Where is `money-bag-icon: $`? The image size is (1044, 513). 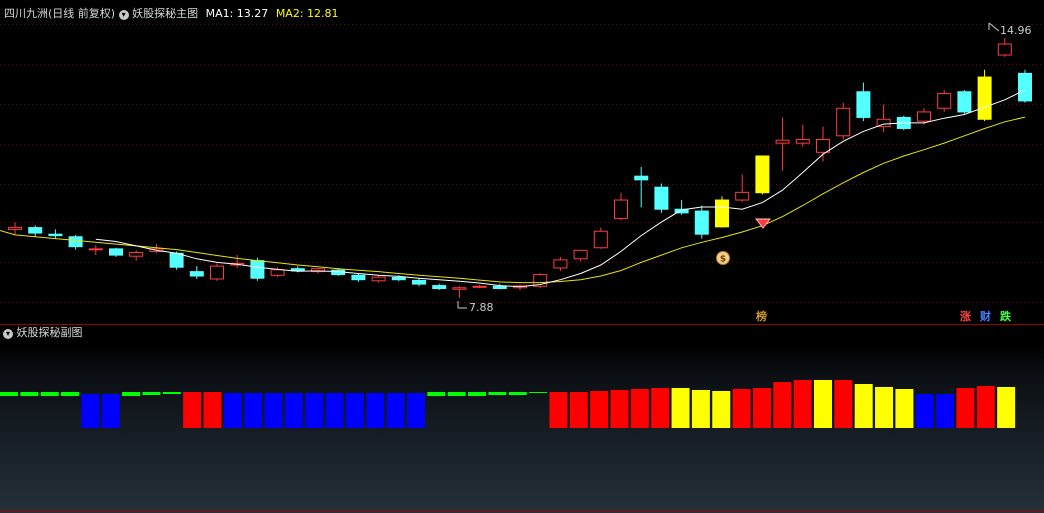
money-bag-icon: $ is located at coordinates (723, 258).